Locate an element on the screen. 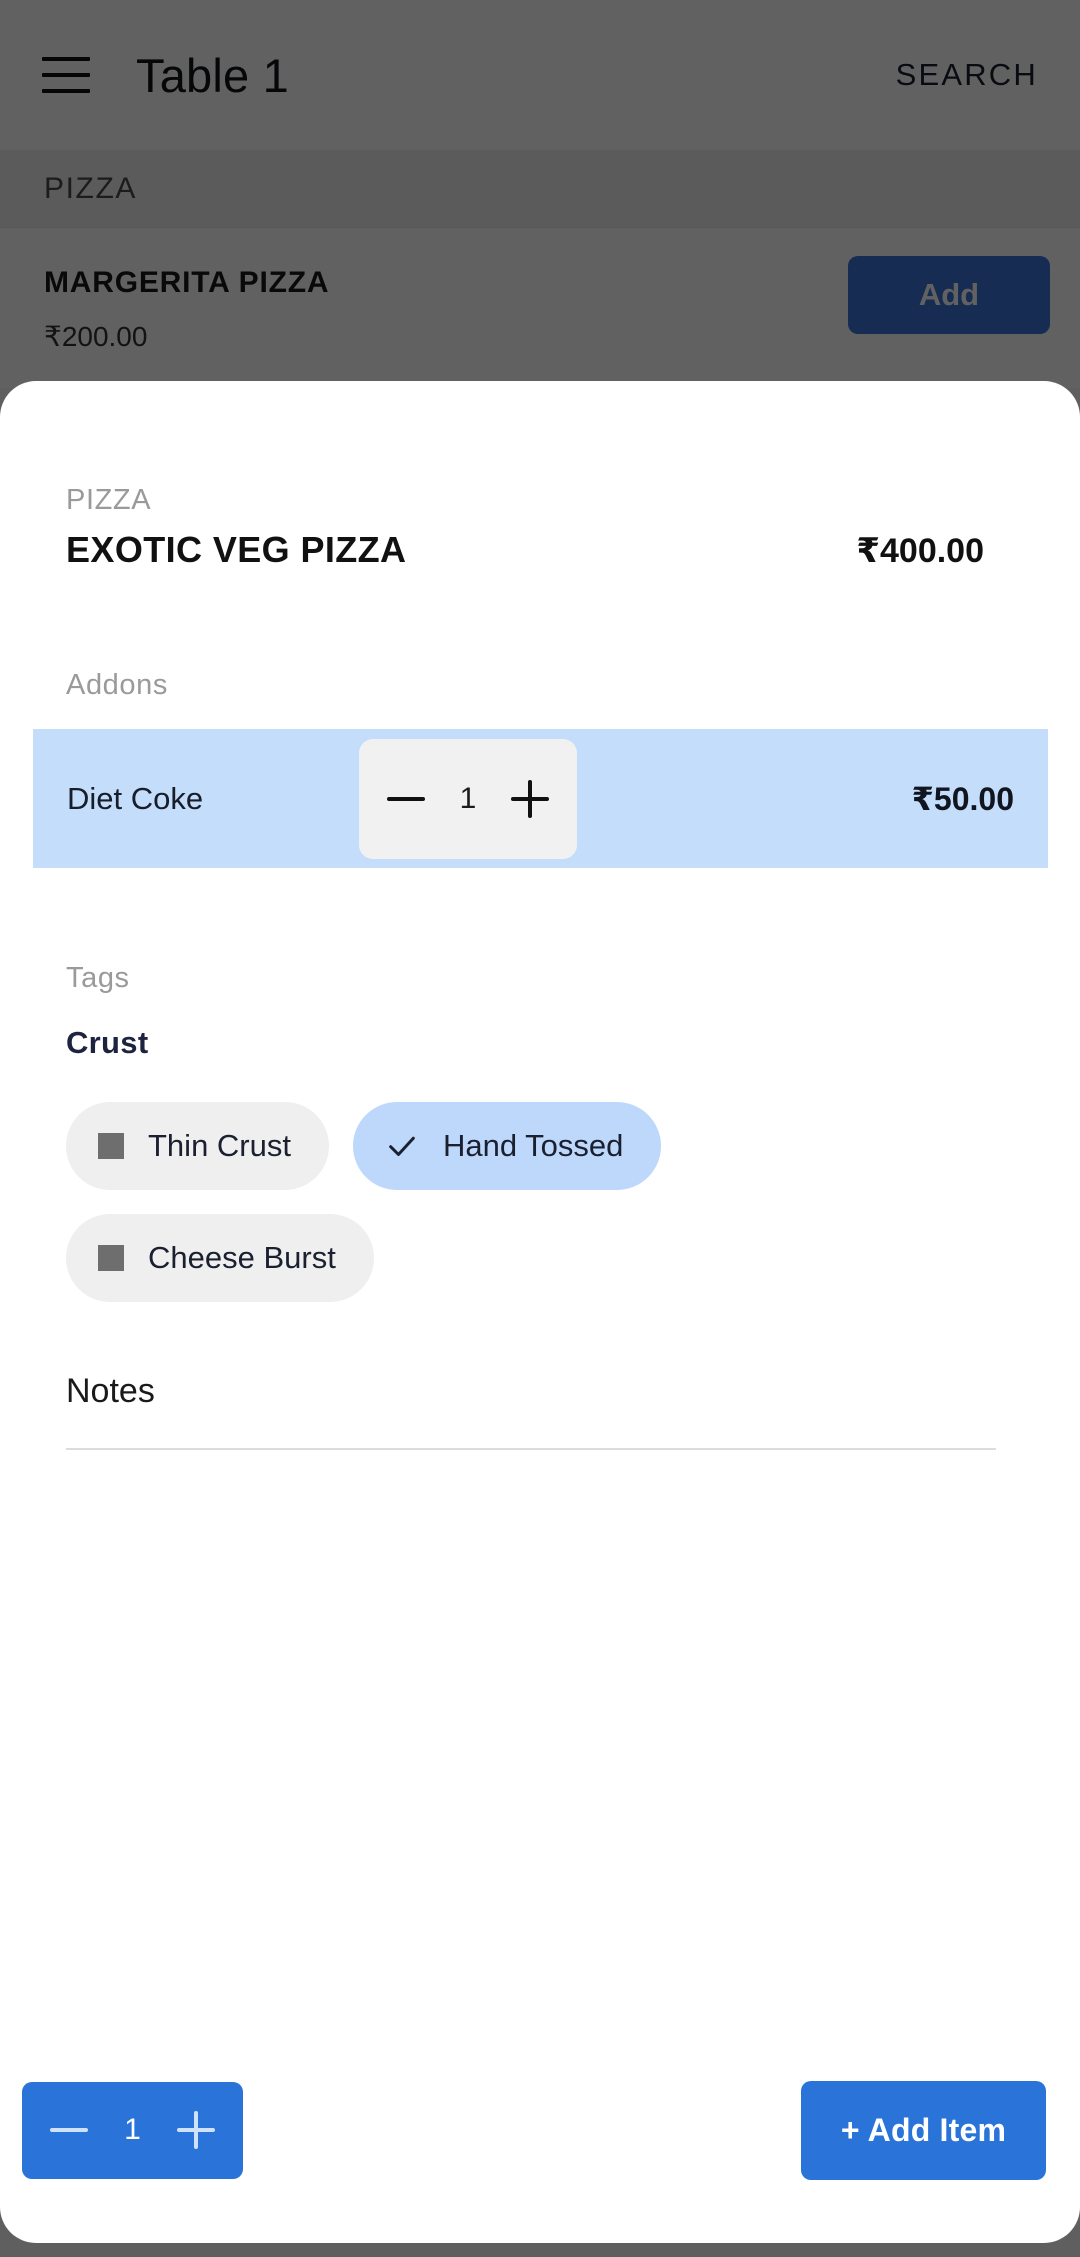 This screenshot has height=2257, width=1080. addon-row: Diet Coke 1 ₹50.00 is located at coordinates (540, 798).